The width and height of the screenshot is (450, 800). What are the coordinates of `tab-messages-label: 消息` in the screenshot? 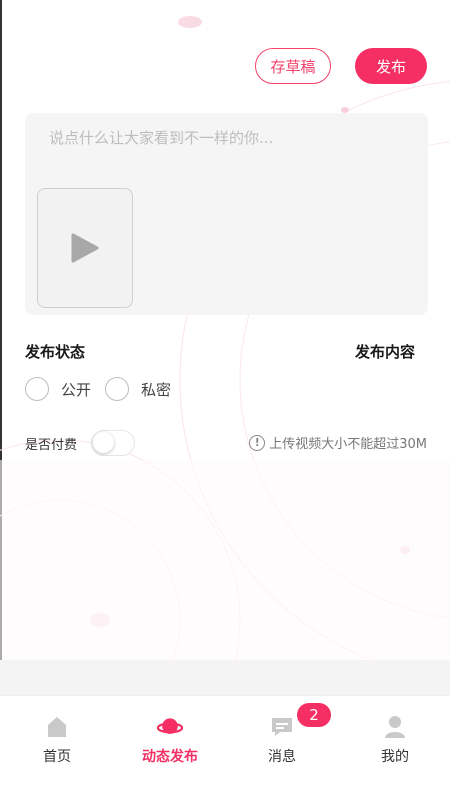 It's located at (282, 757).